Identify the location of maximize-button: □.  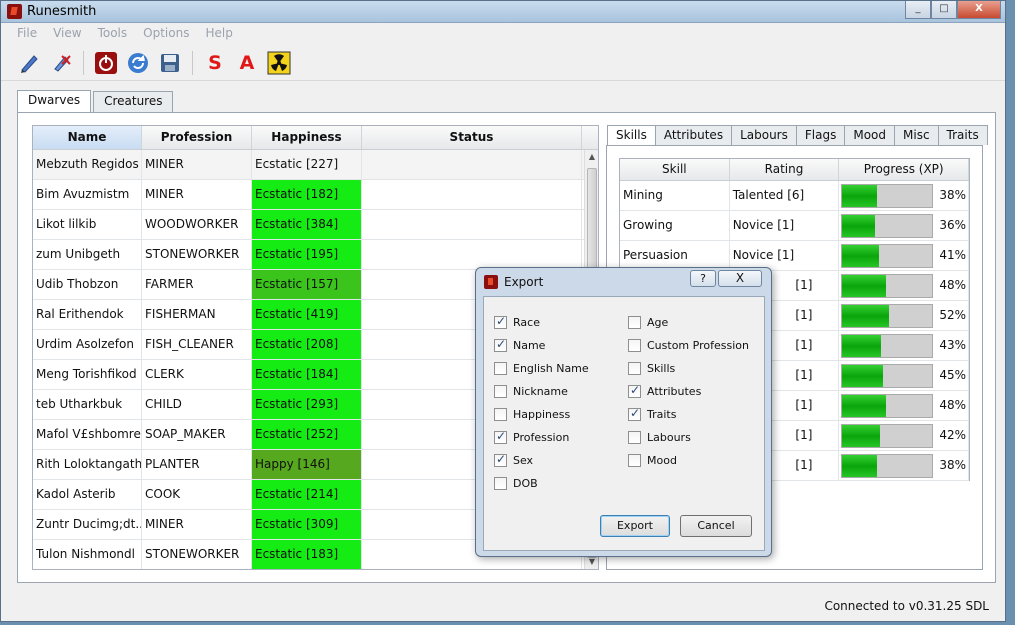
(944, 10).